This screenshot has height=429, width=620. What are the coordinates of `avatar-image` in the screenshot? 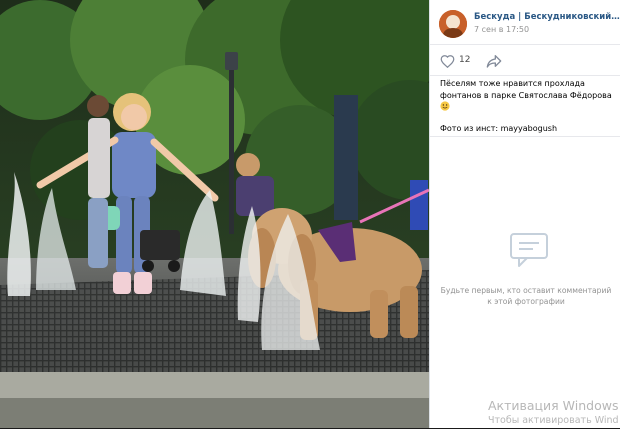 It's located at (453, 24).